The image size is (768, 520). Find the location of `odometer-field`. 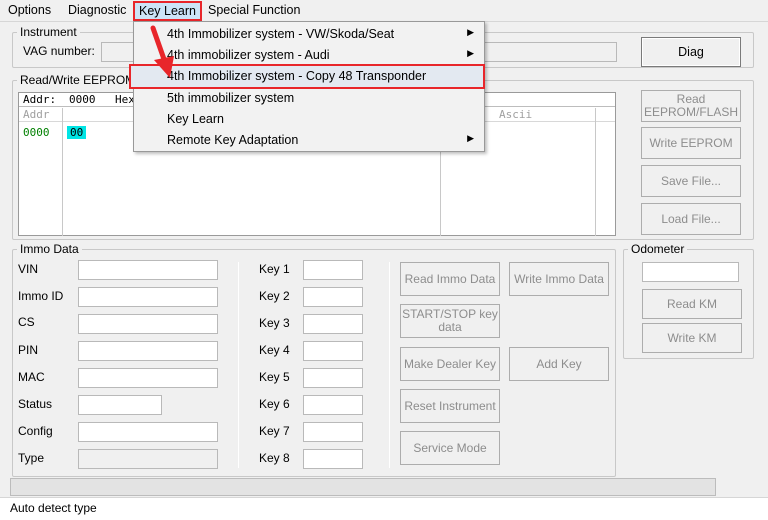

odometer-field is located at coordinates (690, 272).